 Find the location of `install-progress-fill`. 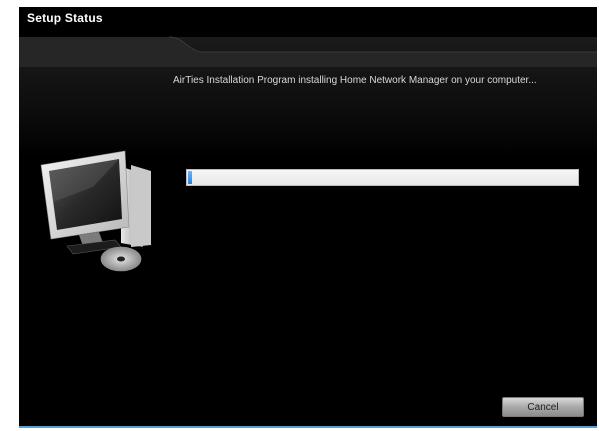

install-progress-fill is located at coordinates (190, 177).